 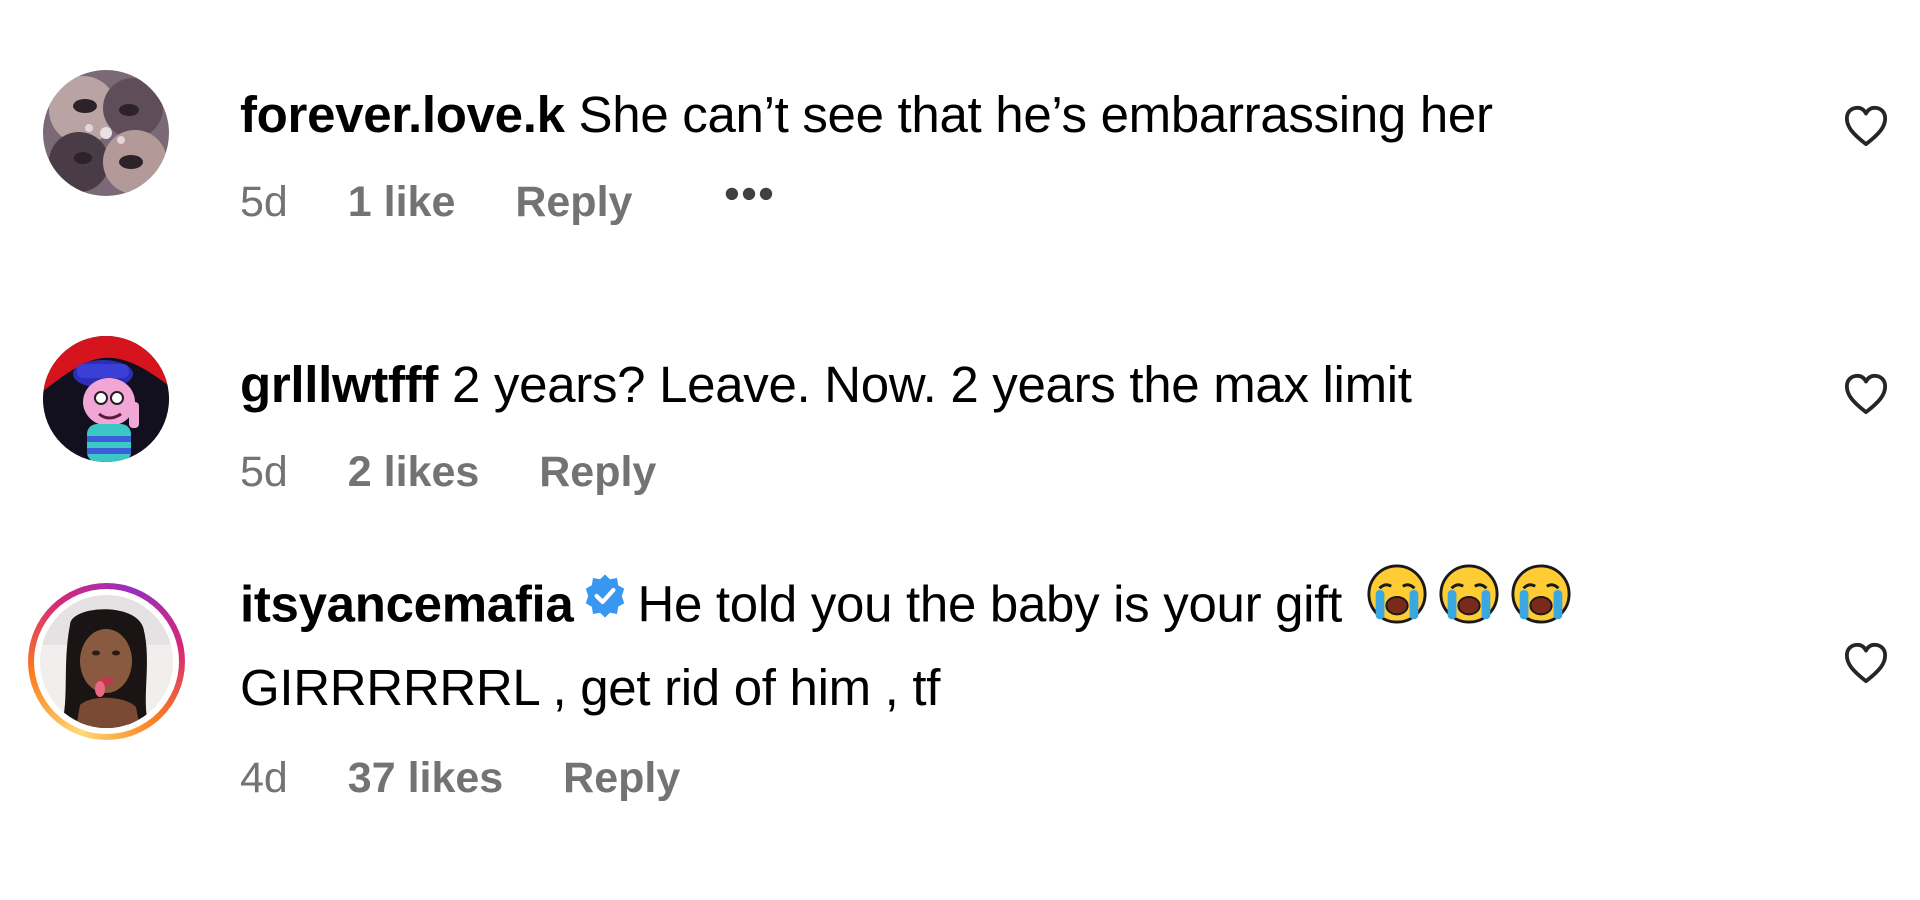 What do you see at coordinates (414, 472) in the screenshot?
I see `likes-count: 2 likes` at bounding box center [414, 472].